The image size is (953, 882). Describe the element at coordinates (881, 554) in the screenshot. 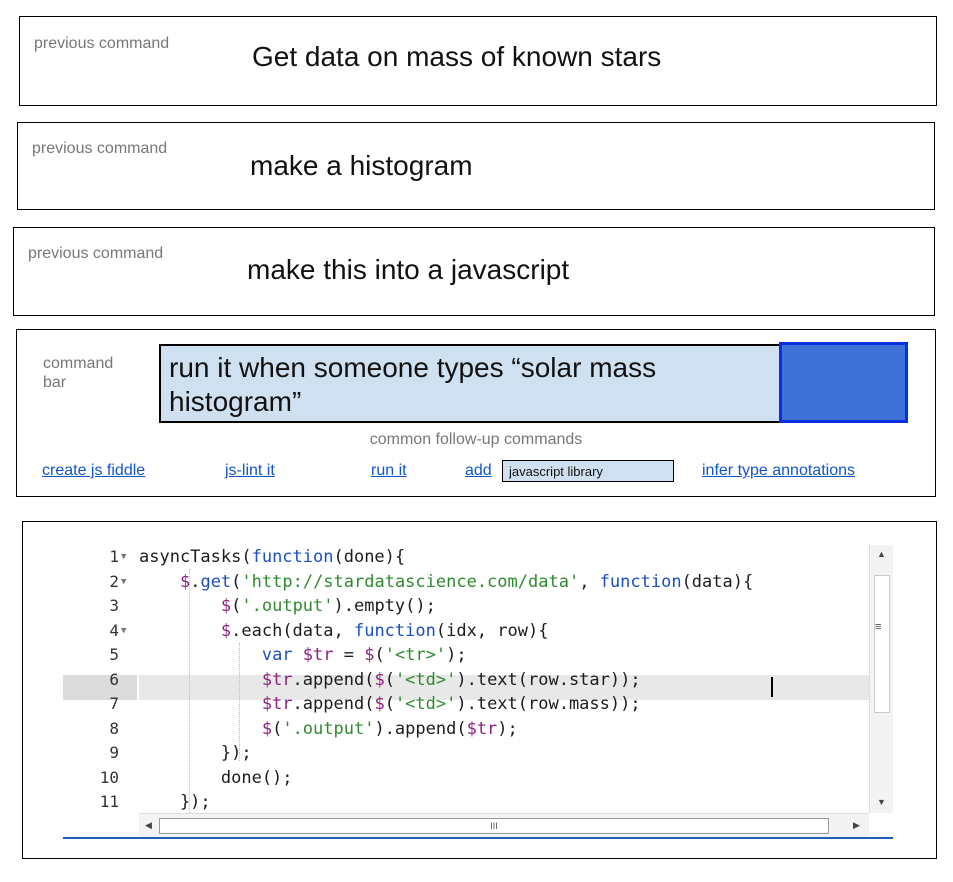

I see `scroll-up-arrow-icon: ▲` at that location.